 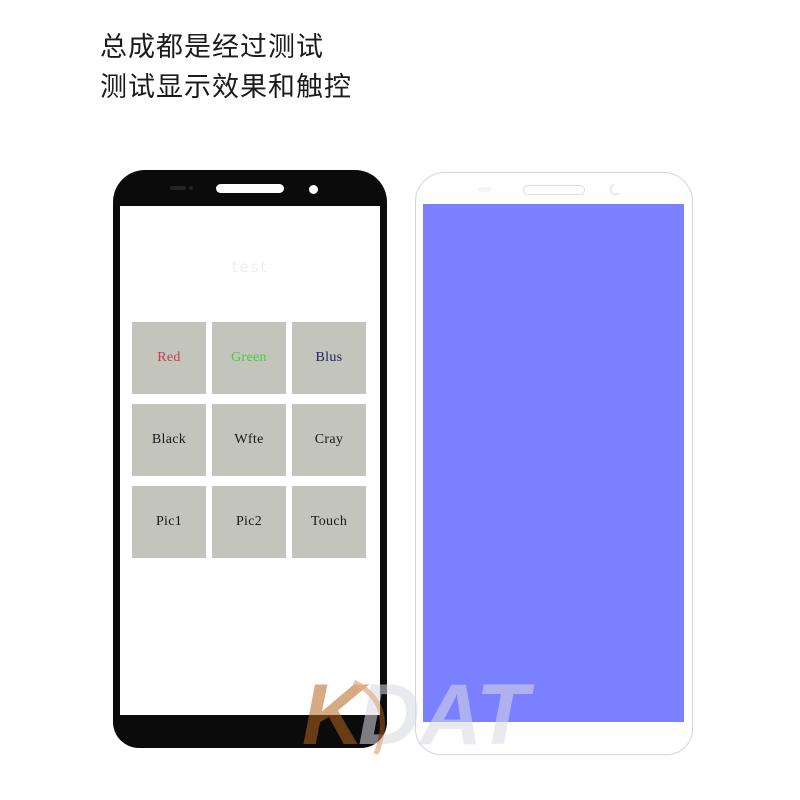 What do you see at coordinates (329, 358) in the screenshot?
I see `test-button-blus: Blus` at bounding box center [329, 358].